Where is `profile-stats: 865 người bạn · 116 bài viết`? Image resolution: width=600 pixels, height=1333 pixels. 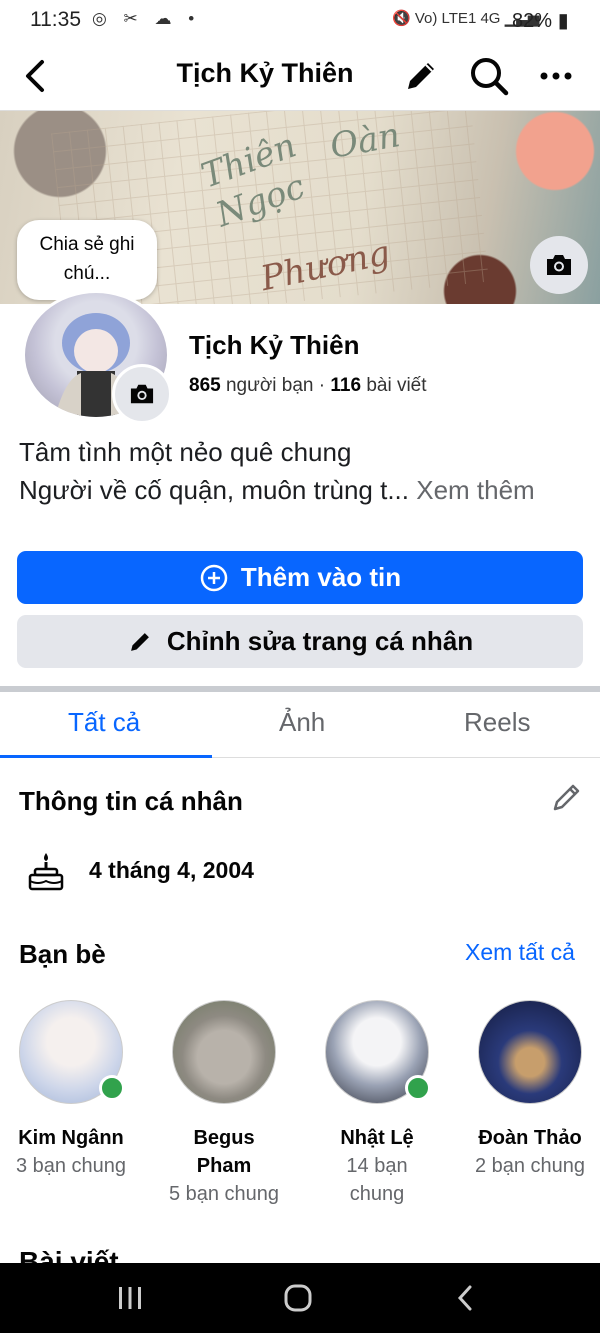
profile-stats: 865 người bạn · 116 bài viết is located at coordinates (308, 386).